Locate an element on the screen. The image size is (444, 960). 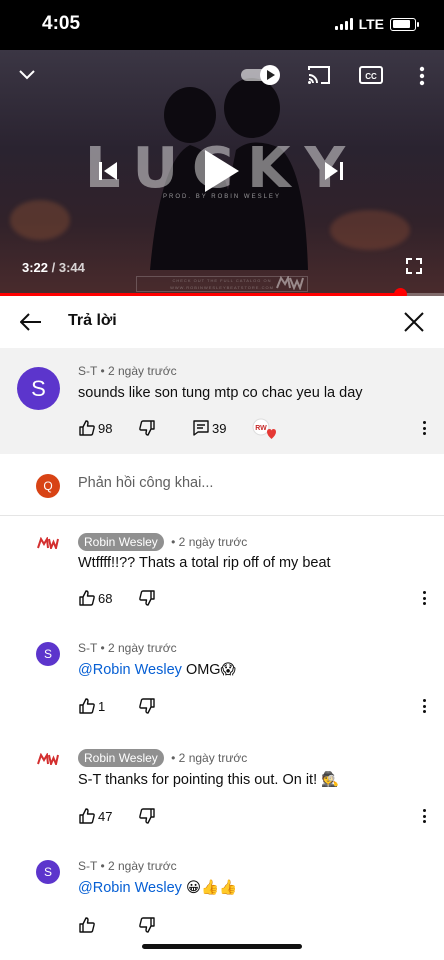
progress-scrubber is located at coordinates (400, 292).